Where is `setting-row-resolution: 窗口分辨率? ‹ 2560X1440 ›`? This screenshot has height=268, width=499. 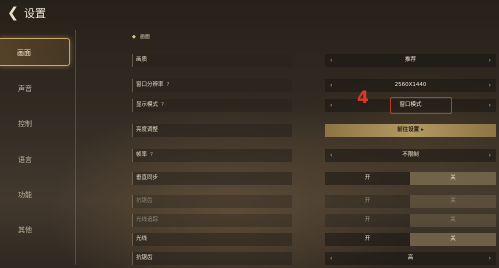
setting-row-resolution: 窗口分辨率? ‹ 2560X1440 › is located at coordinates (314, 85).